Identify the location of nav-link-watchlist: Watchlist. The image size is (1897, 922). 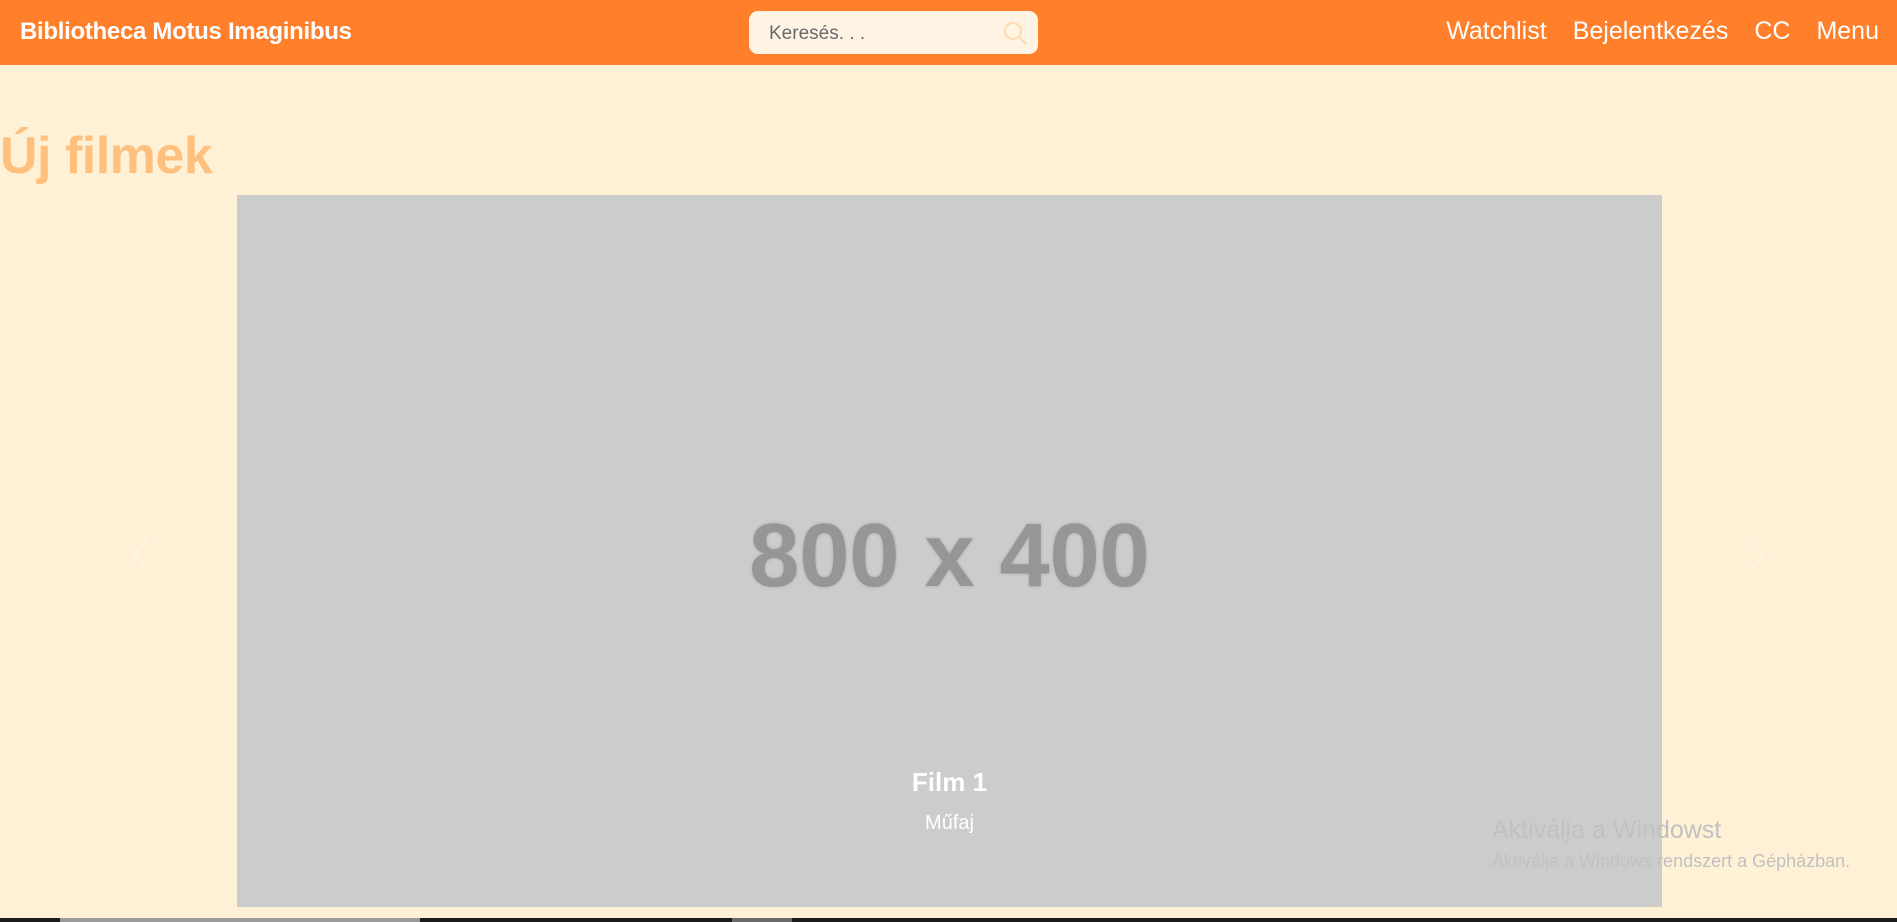
(1496, 31).